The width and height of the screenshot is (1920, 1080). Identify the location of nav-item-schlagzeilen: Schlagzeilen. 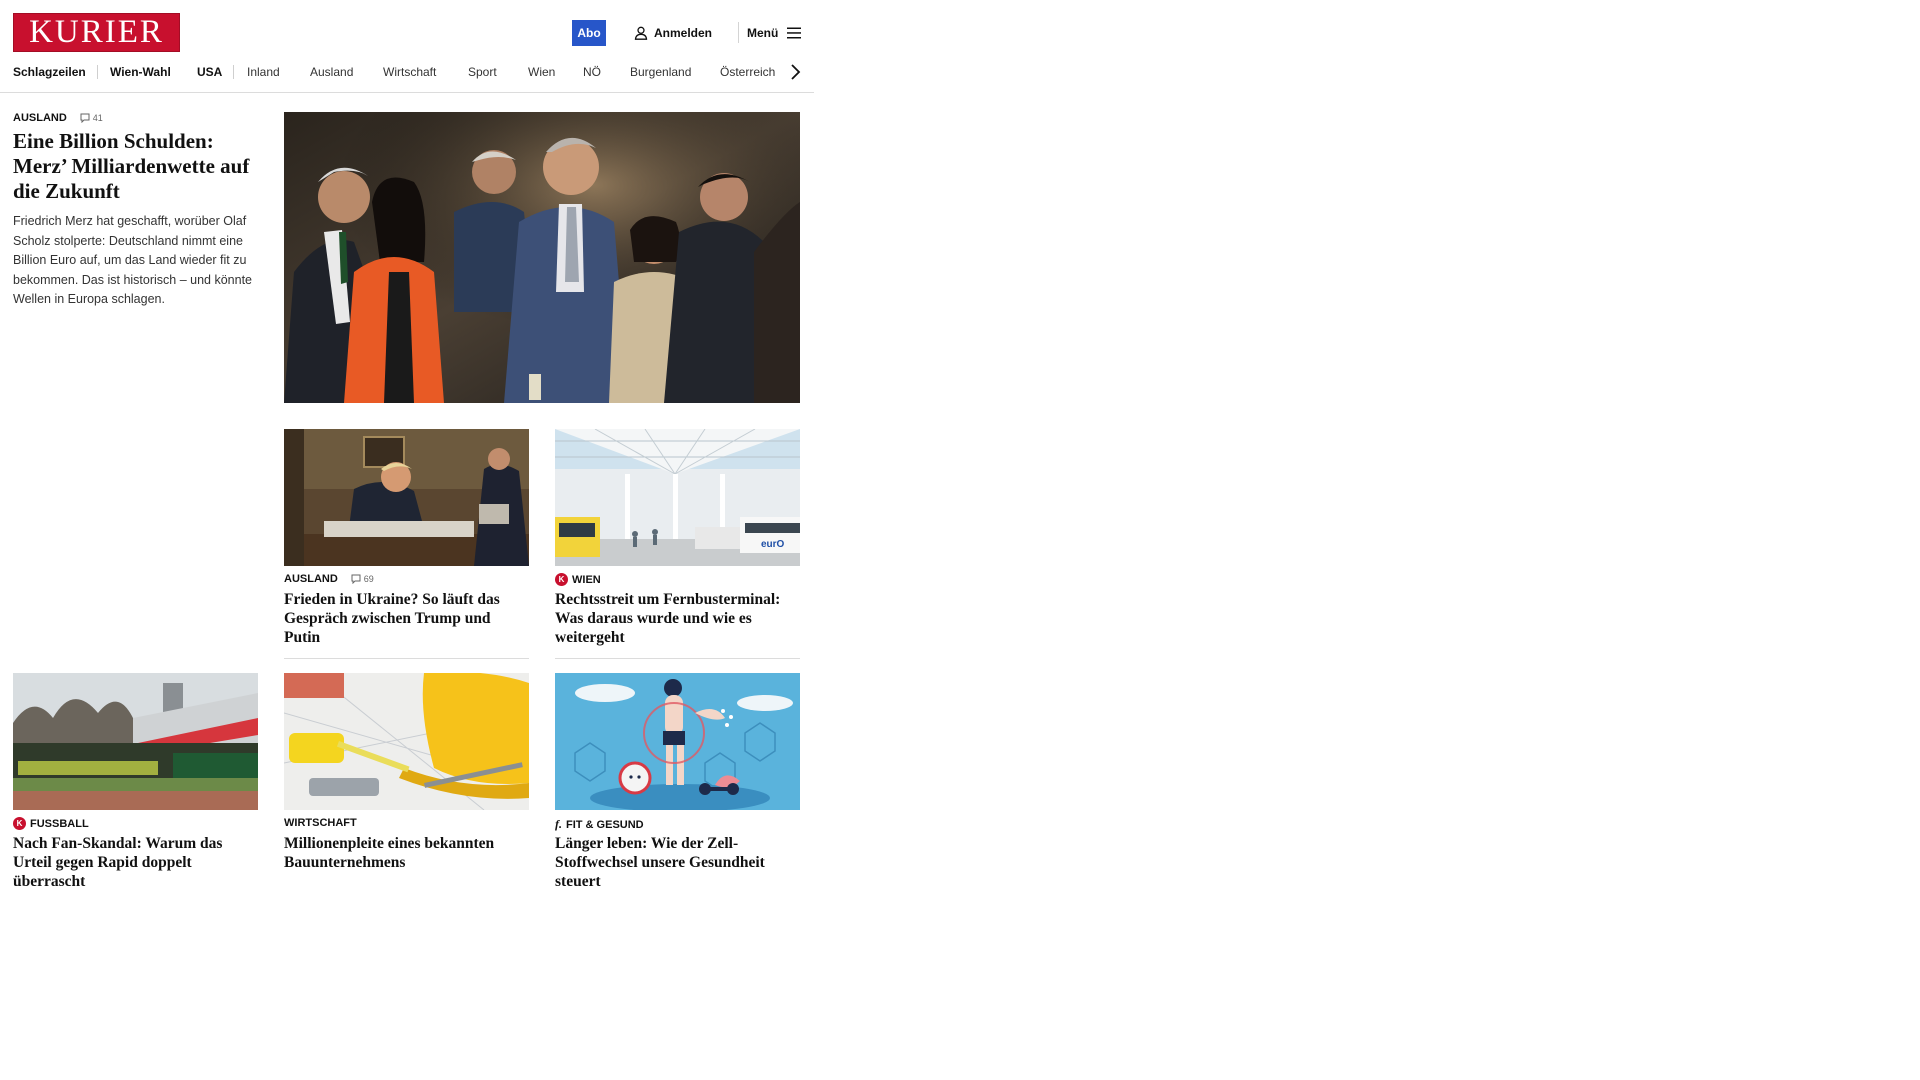
(49, 72).